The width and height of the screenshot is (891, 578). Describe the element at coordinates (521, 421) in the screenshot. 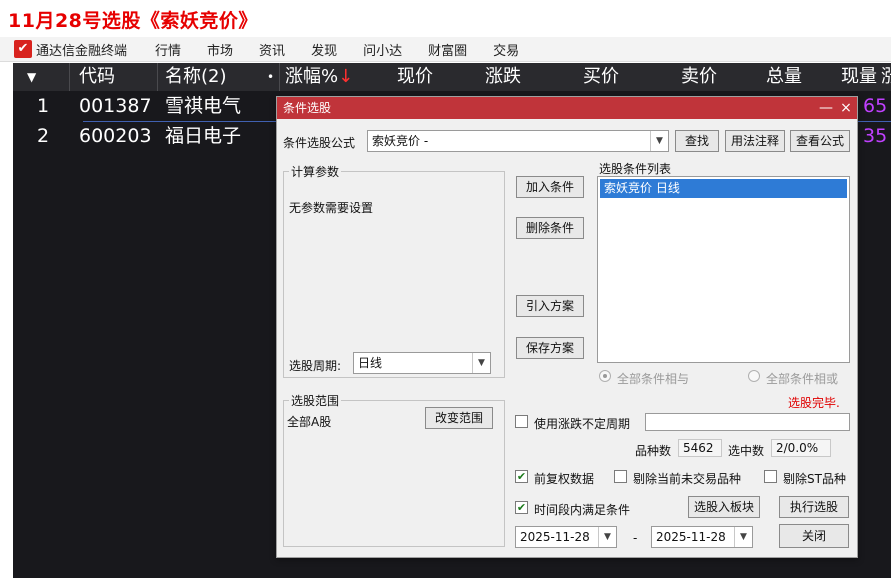

I see `irregular-period-checkbox` at that location.